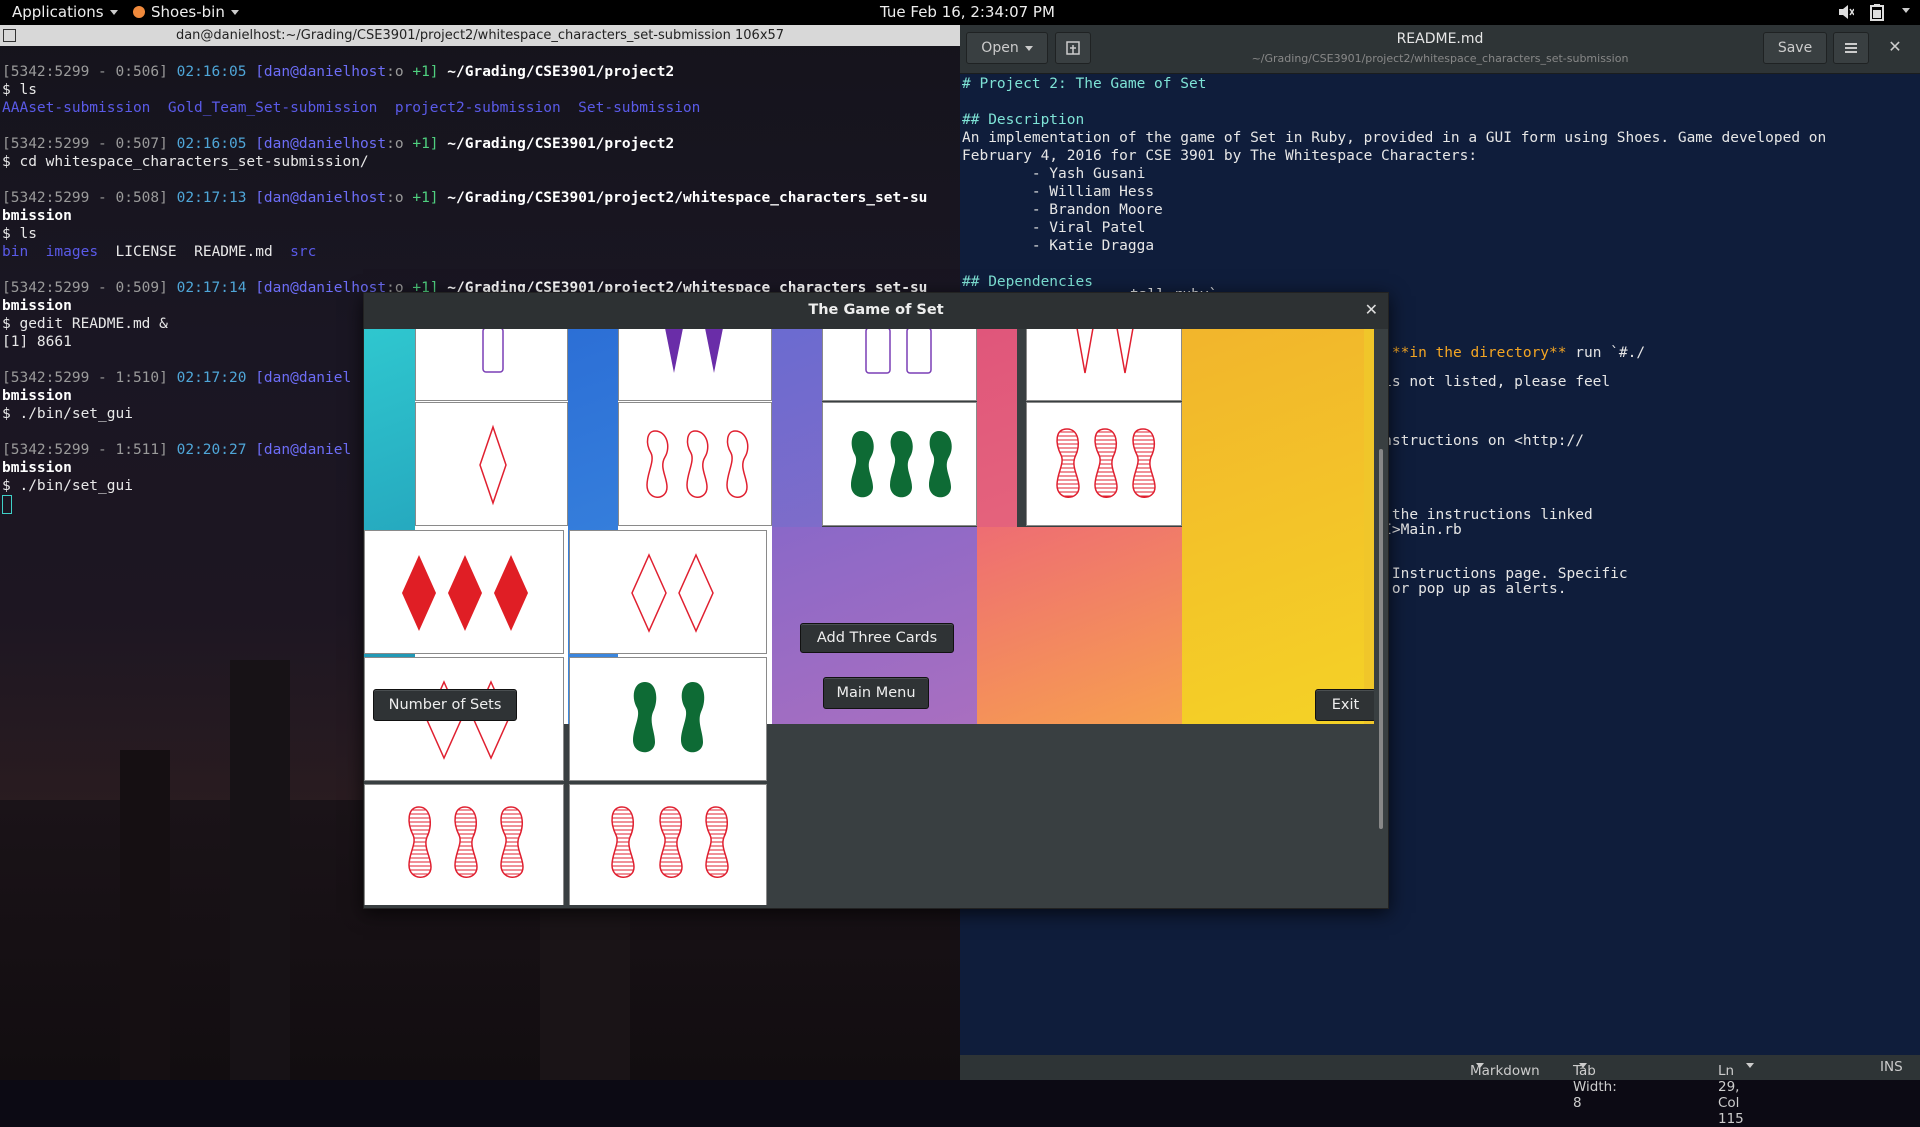 This screenshot has width=1920, height=1127. I want to click on meta: [5342:5299 - 1:511], so click(85, 450).